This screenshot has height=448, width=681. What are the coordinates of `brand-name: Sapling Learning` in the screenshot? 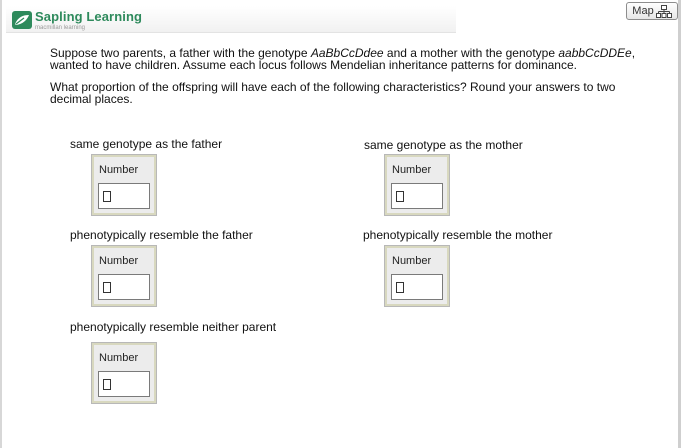 It's located at (89, 16).